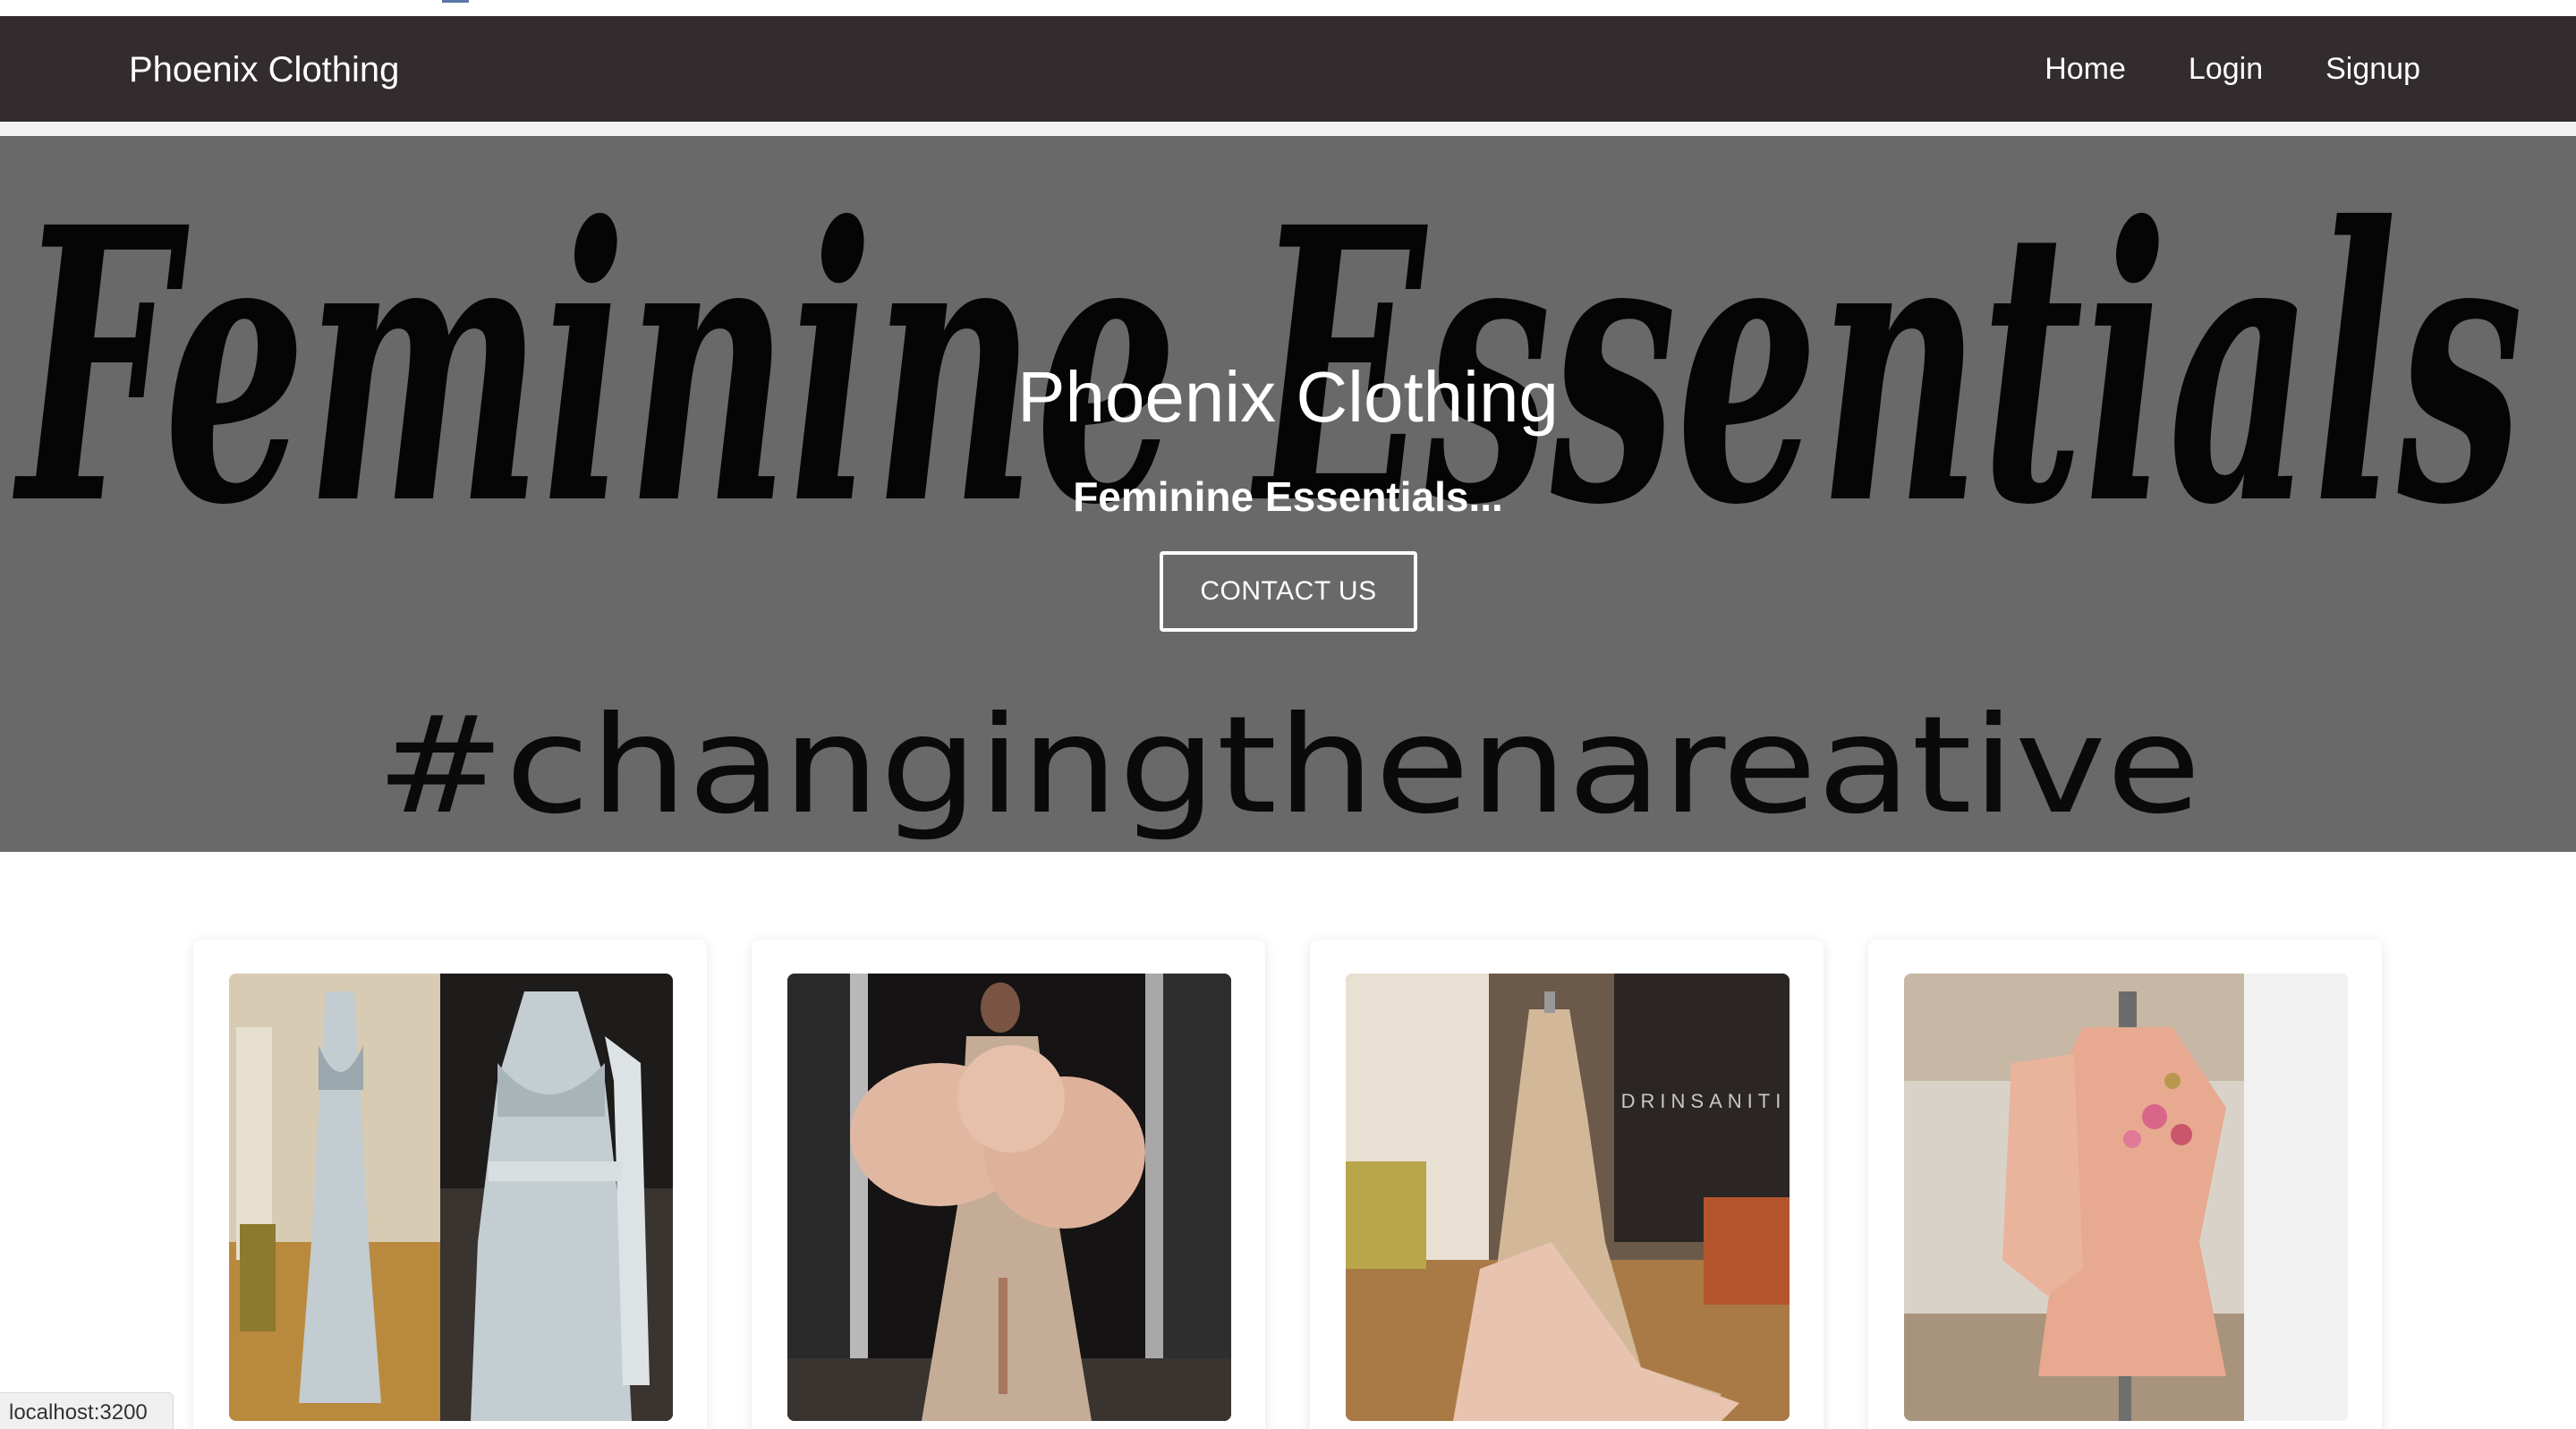 The height and width of the screenshot is (1429, 2576). Describe the element at coordinates (1704, 1101) in the screenshot. I see `svg-text: DRINSANITI` at that location.